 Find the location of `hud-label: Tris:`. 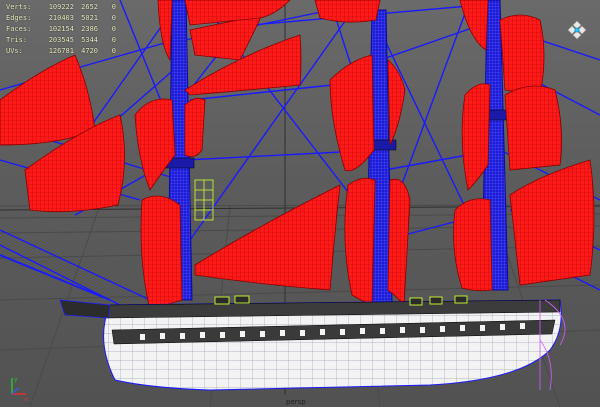

hud-label: Tris: is located at coordinates (17, 40).